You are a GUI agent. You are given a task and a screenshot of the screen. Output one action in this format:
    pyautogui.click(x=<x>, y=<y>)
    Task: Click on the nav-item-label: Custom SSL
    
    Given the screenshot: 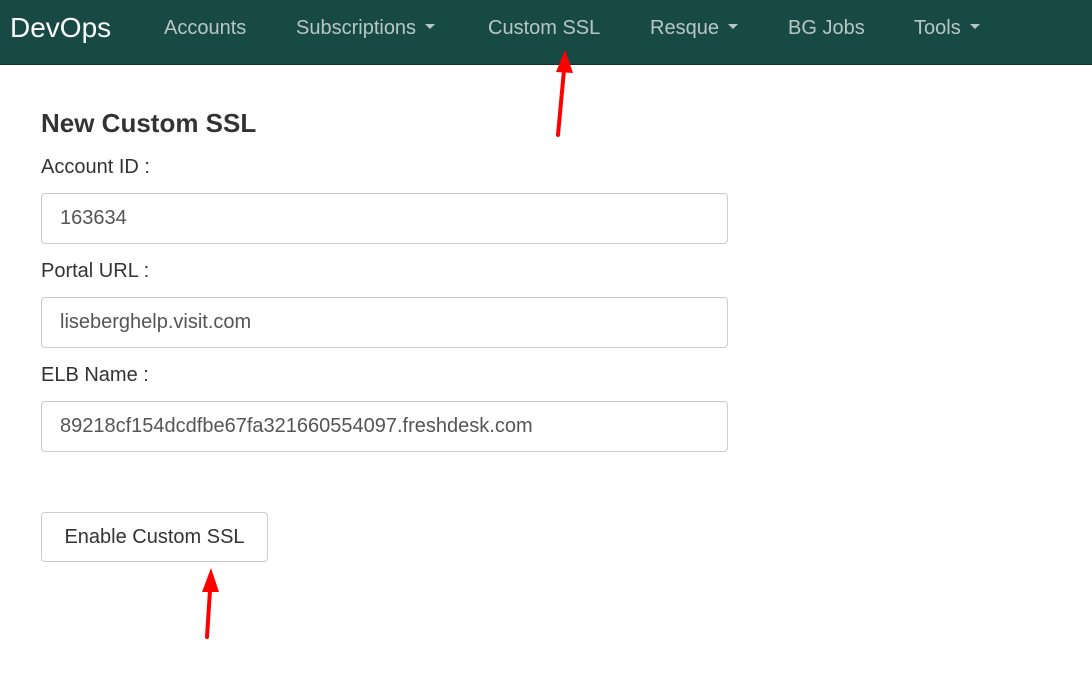 What is the action you would take?
    pyautogui.click(x=544, y=28)
    